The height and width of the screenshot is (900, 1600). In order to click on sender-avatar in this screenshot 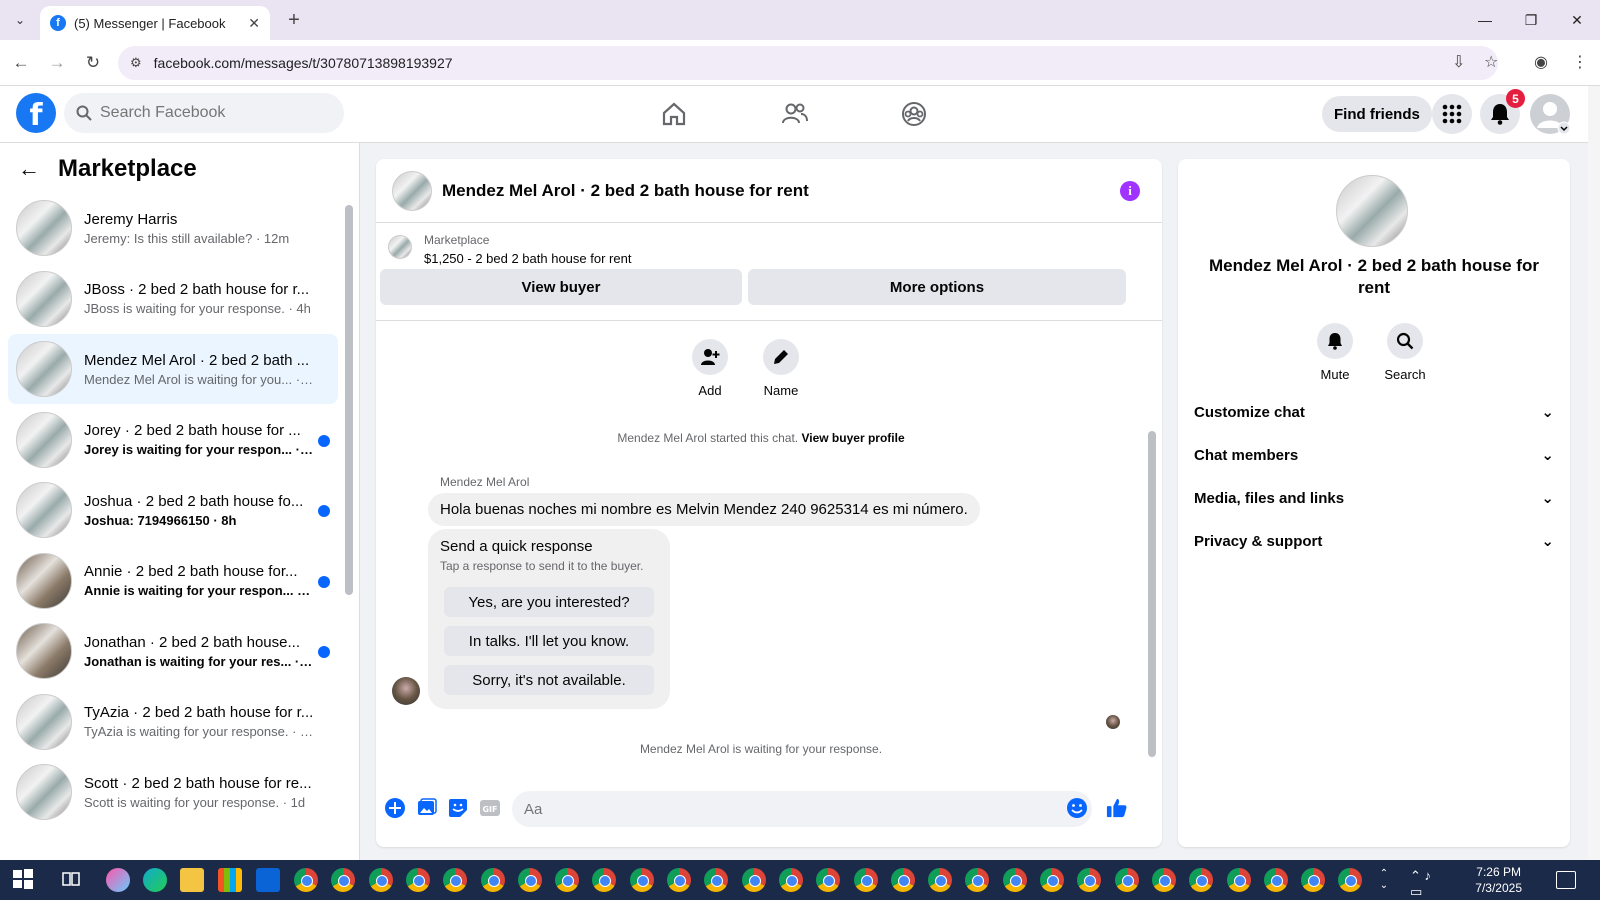, I will do `click(406, 691)`.